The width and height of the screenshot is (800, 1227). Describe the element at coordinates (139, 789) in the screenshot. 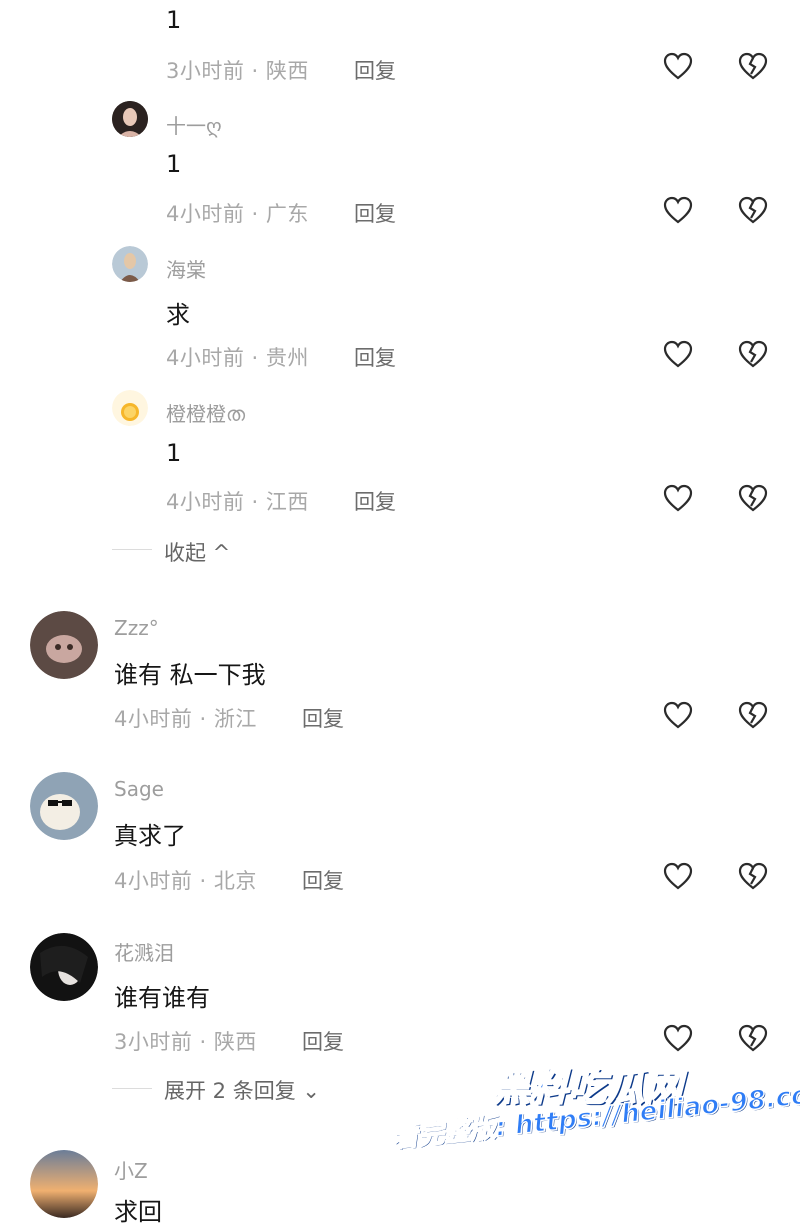

I see `username: Sage` at that location.